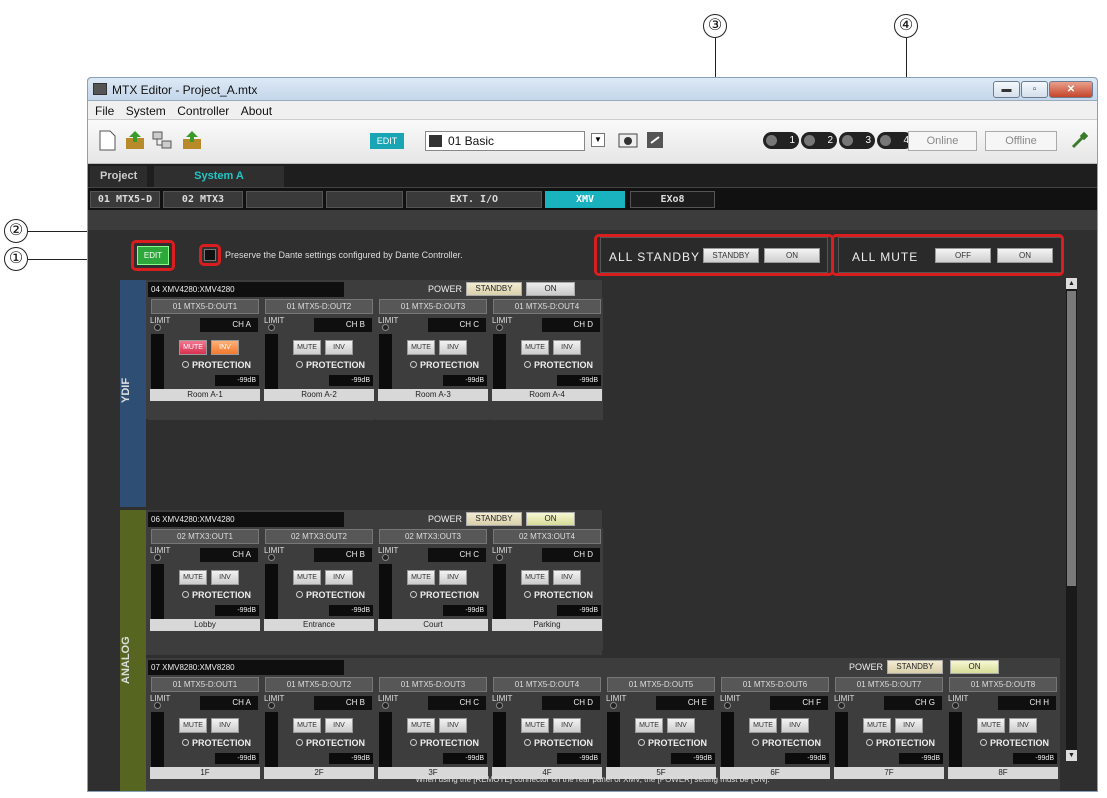 This screenshot has width=1107, height=798. Describe the element at coordinates (1080, 140) in the screenshot. I see `connection-plug-icon` at that location.